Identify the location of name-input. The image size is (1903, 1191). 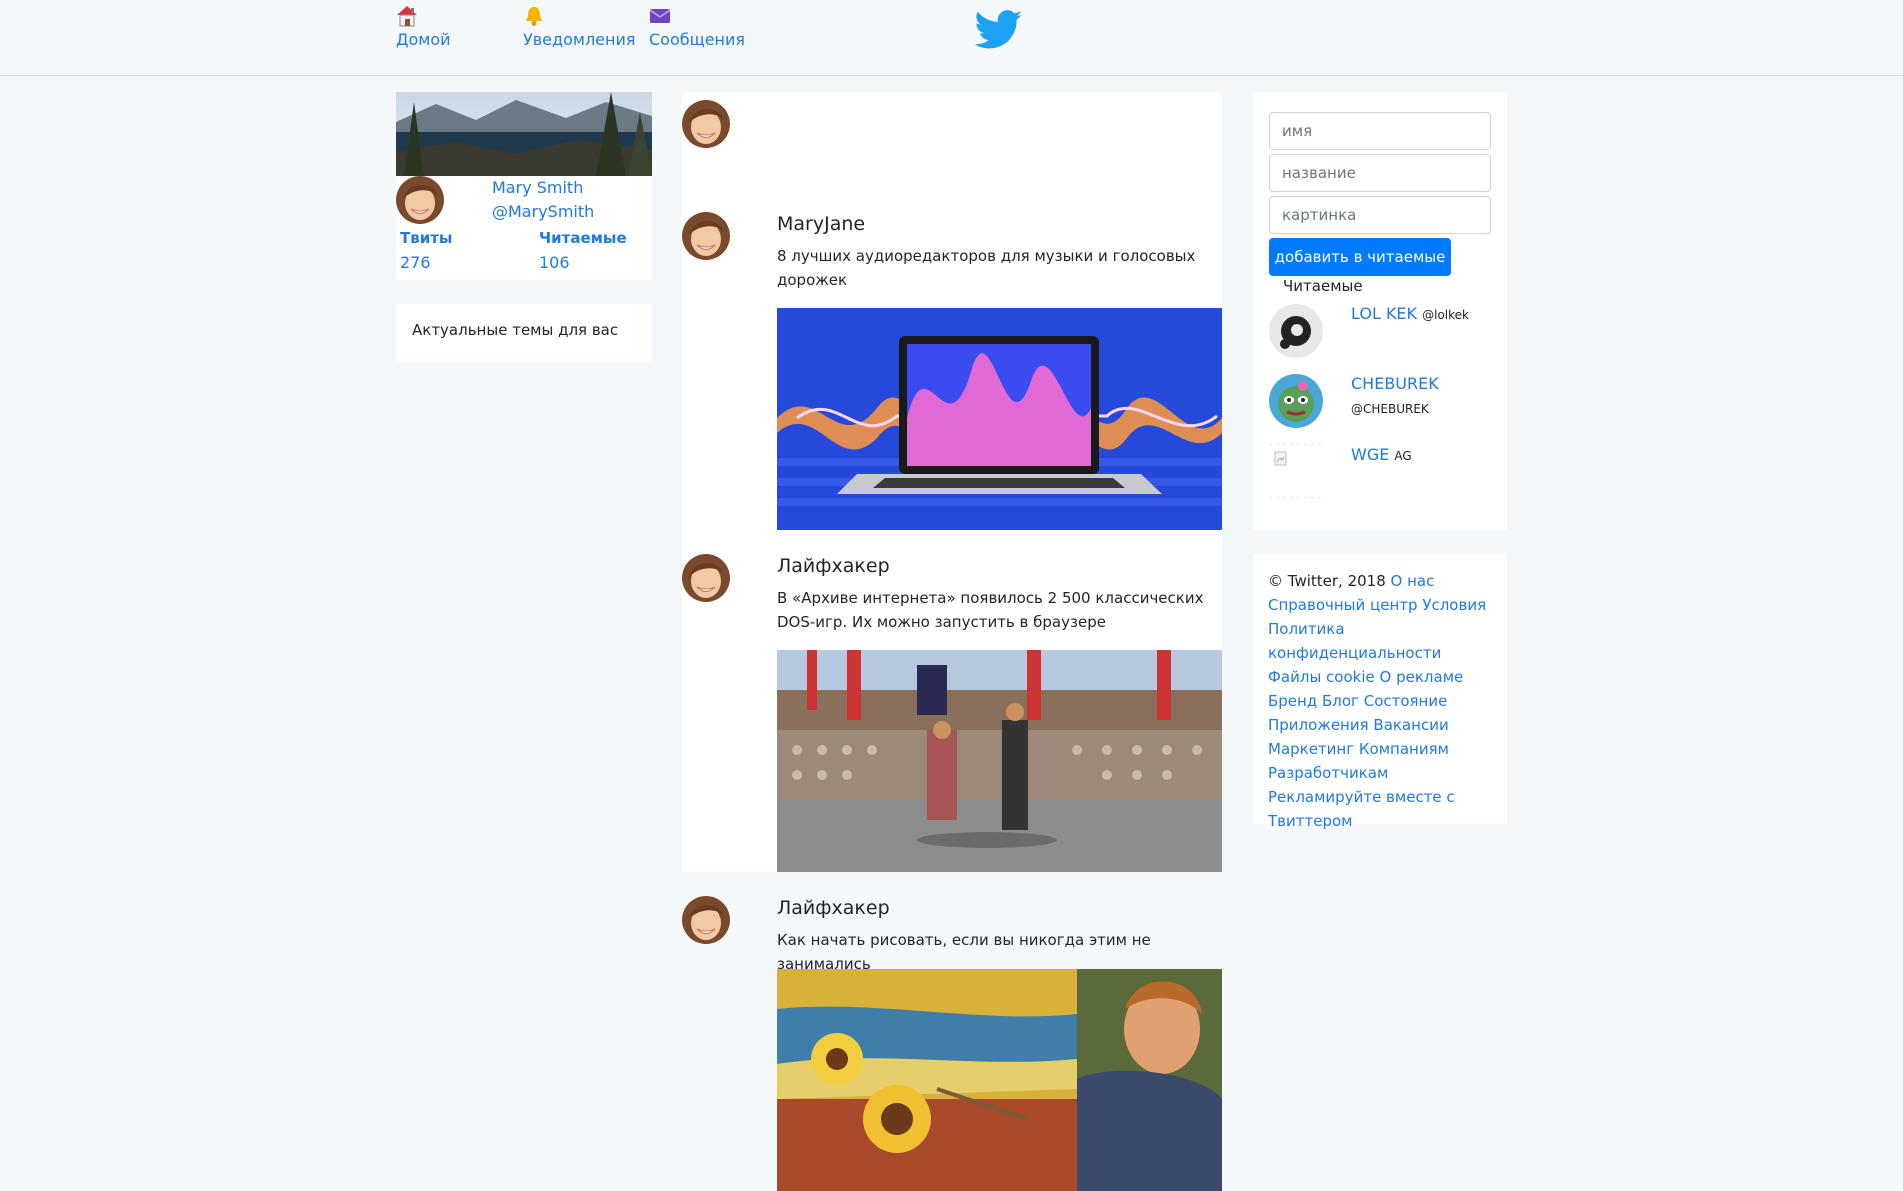
(1380, 131).